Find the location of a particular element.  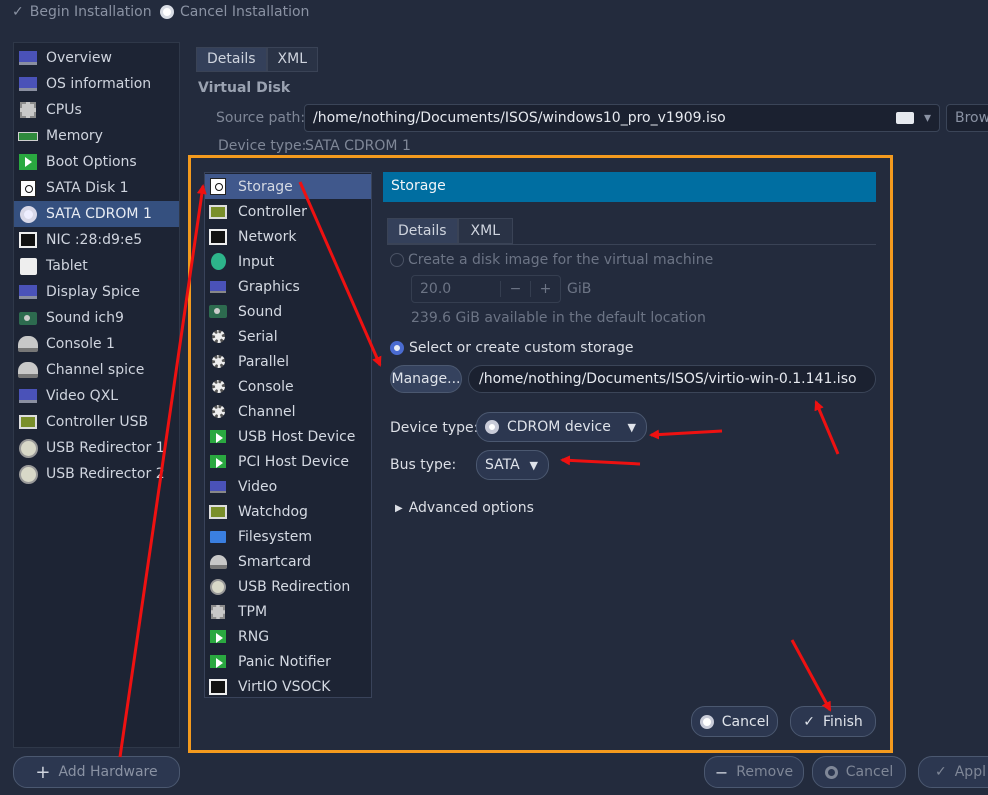

tab-details: Details is located at coordinates (231, 59).